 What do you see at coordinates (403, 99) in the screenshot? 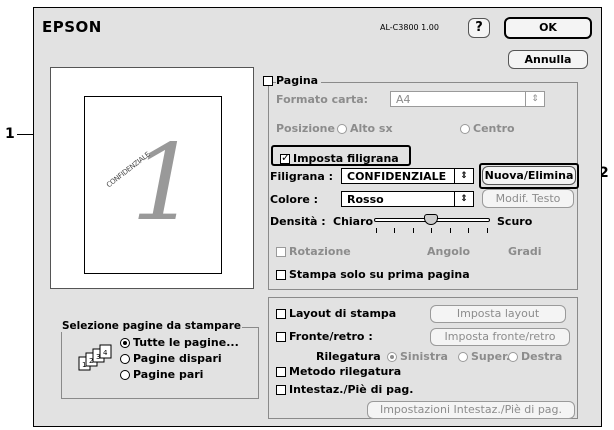
I see `paper-size-value: A4` at bounding box center [403, 99].